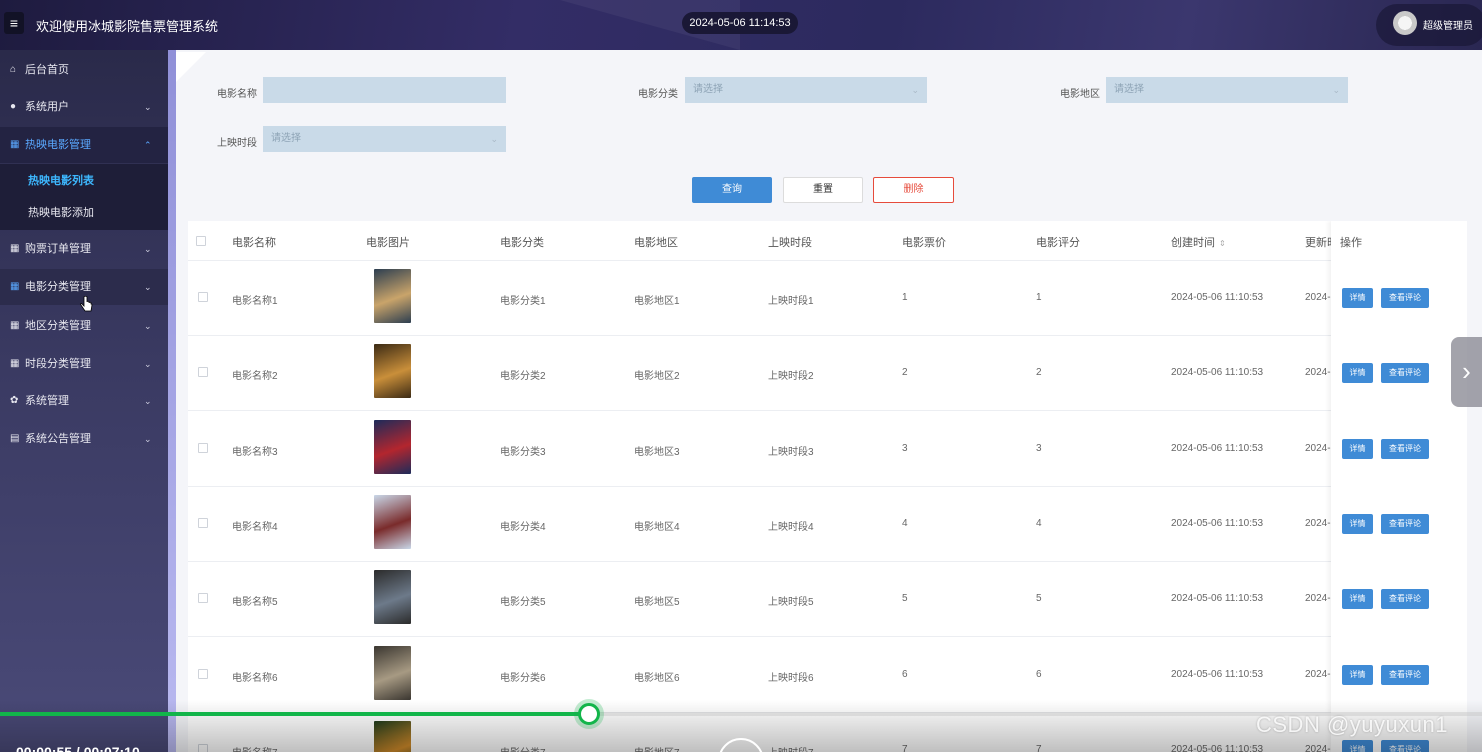  Describe the element at coordinates (84, 401) in the screenshot. I see `sidebar-item-system: ✿ 系统管理 ⌄` at that location.